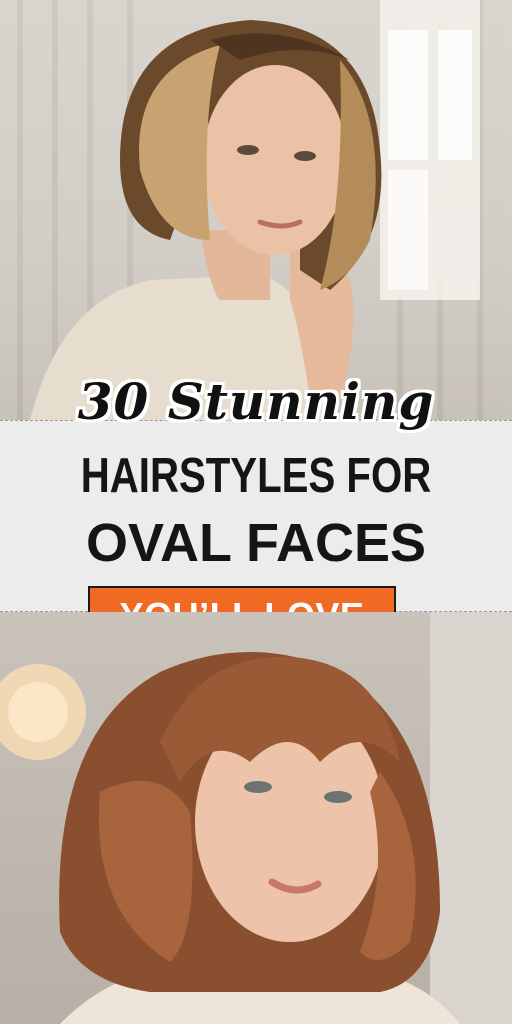  Describe the element at coordinates (256, 543) in the screenshot. I see `headline-line-2: OVAL FACES` at that location.